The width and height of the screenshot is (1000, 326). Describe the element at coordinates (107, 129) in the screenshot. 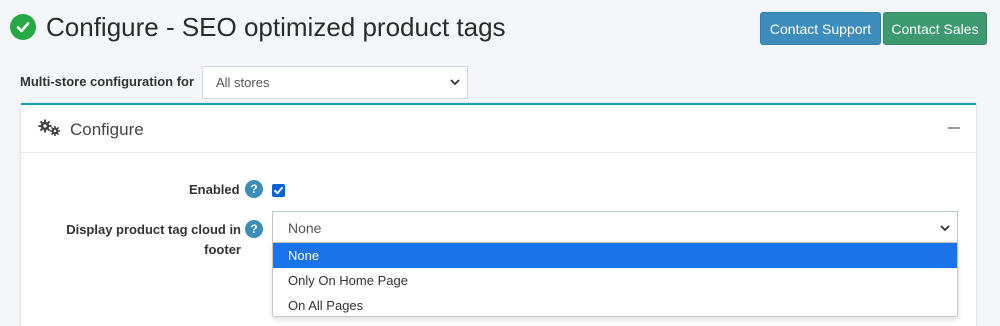

I see `card-title: Configure` at that location.